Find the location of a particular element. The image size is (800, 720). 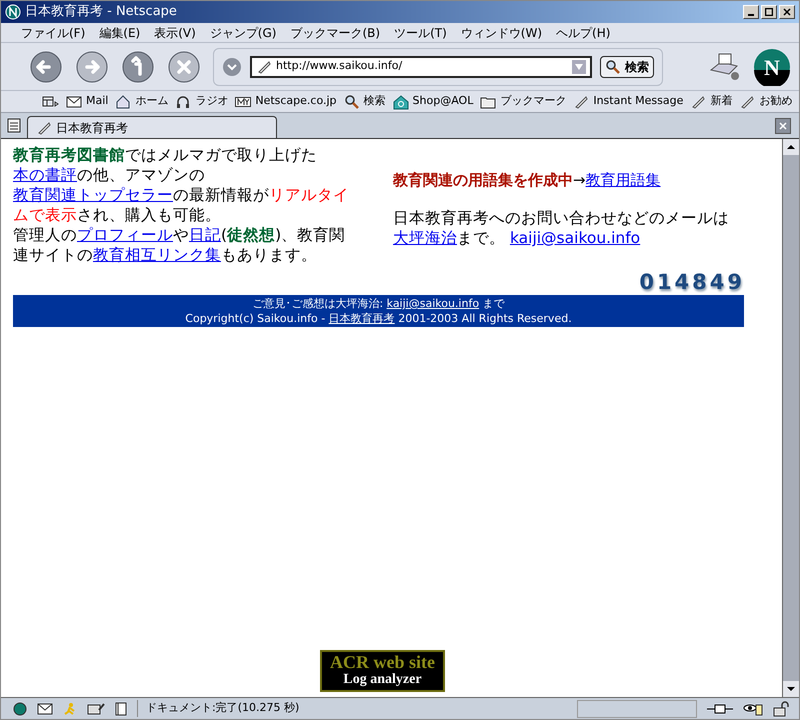

reload-icon is located at coordinates (138, 67).